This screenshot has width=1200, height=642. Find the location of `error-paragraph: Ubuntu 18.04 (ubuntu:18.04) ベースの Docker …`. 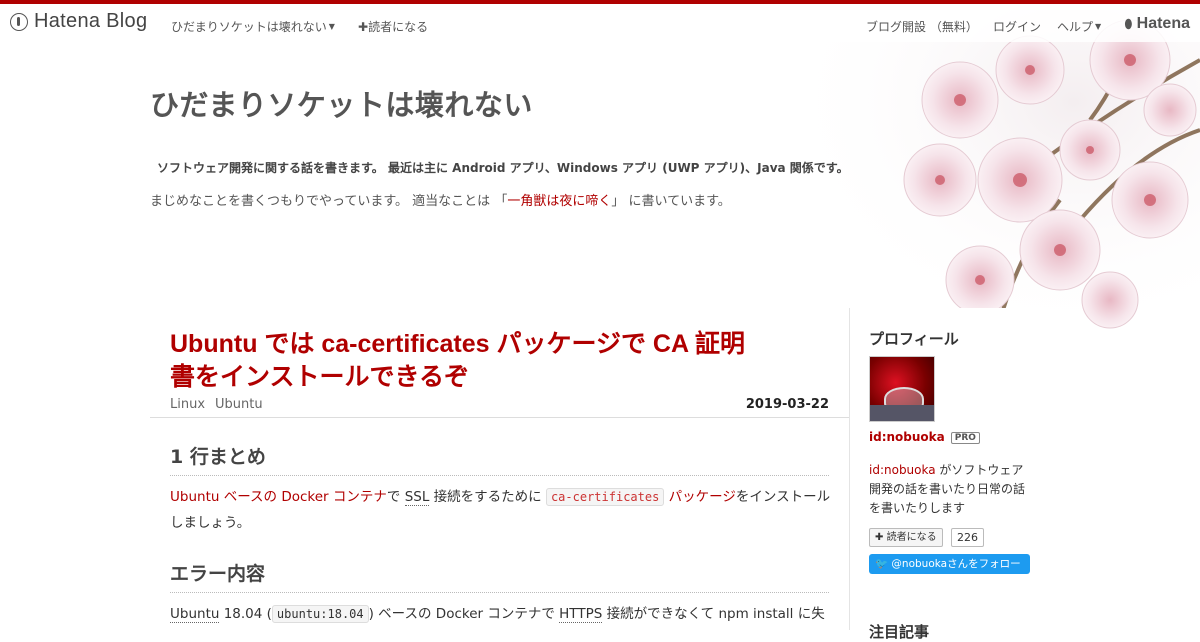

error-paragraph: Ubuntu 18.04 (ubuntu:18.04) ベースの Docker … is located at coordinates (502, 614).